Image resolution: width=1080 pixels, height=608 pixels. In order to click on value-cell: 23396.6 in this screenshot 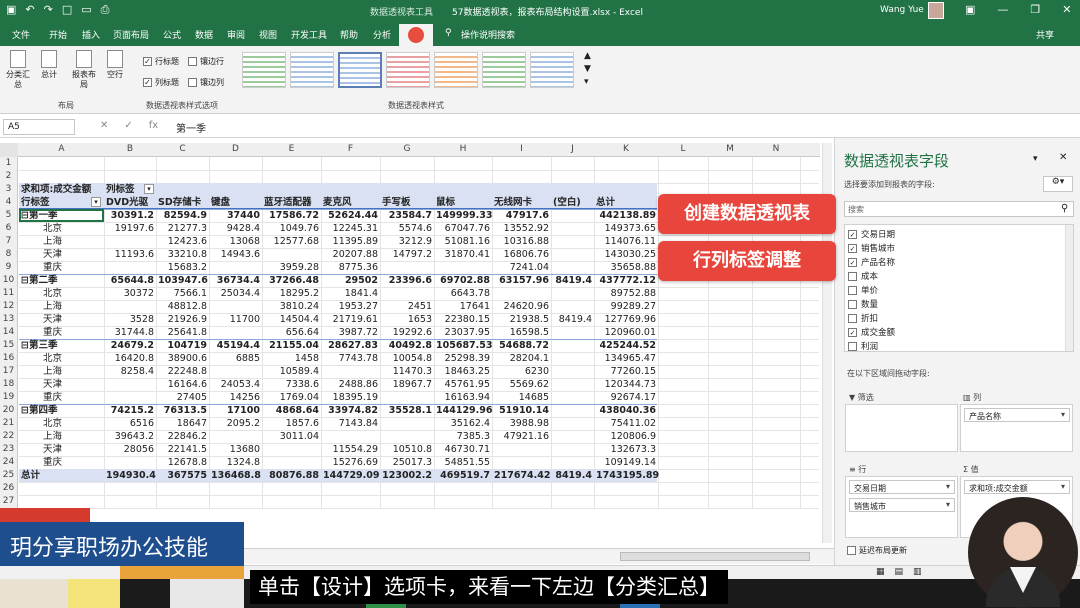, I will do `click(407, 280)`.